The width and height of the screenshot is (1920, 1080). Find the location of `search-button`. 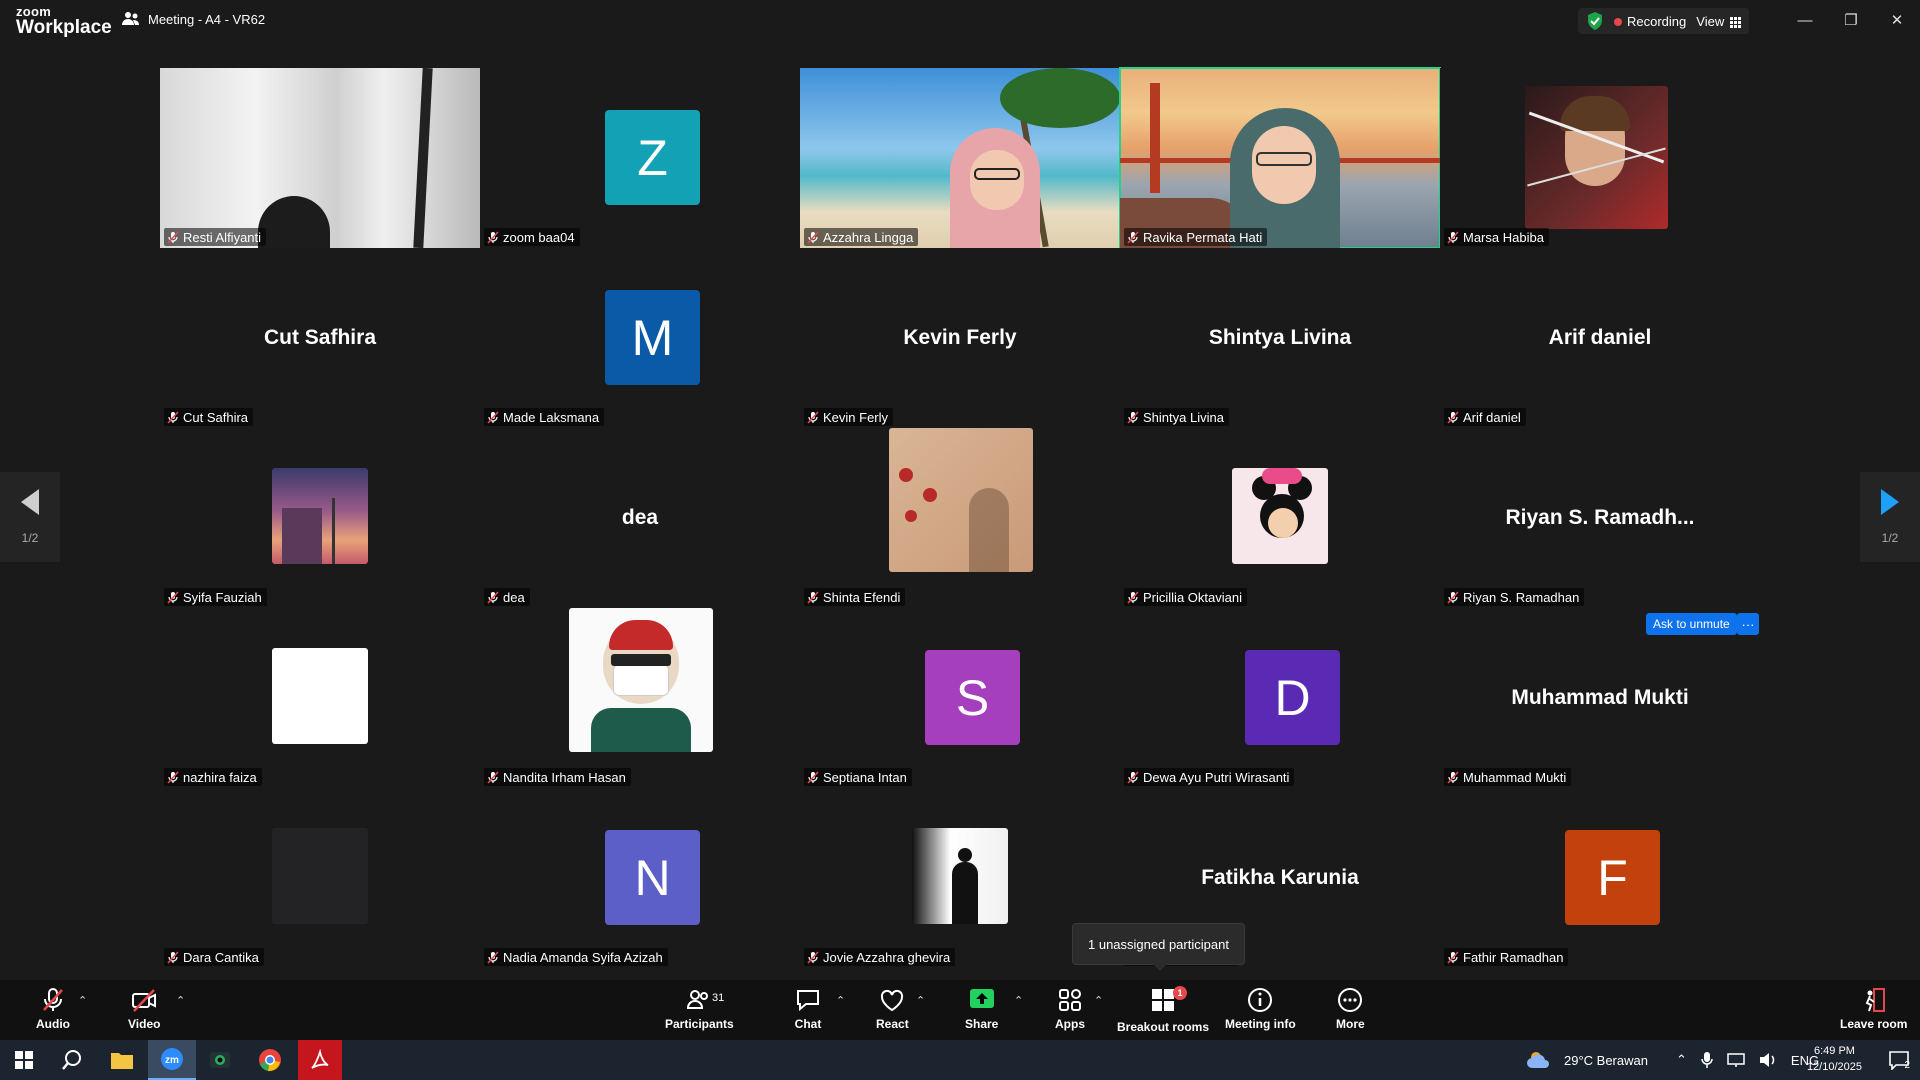

search-button is located at coordinates (72, 1060).